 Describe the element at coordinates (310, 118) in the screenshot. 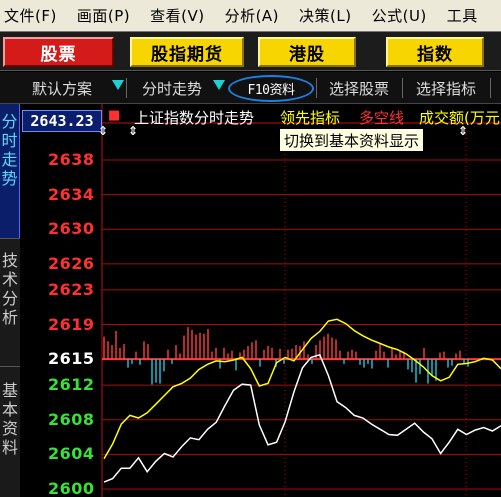

I see `legend-leading-indicator: 领先指标` at that location.